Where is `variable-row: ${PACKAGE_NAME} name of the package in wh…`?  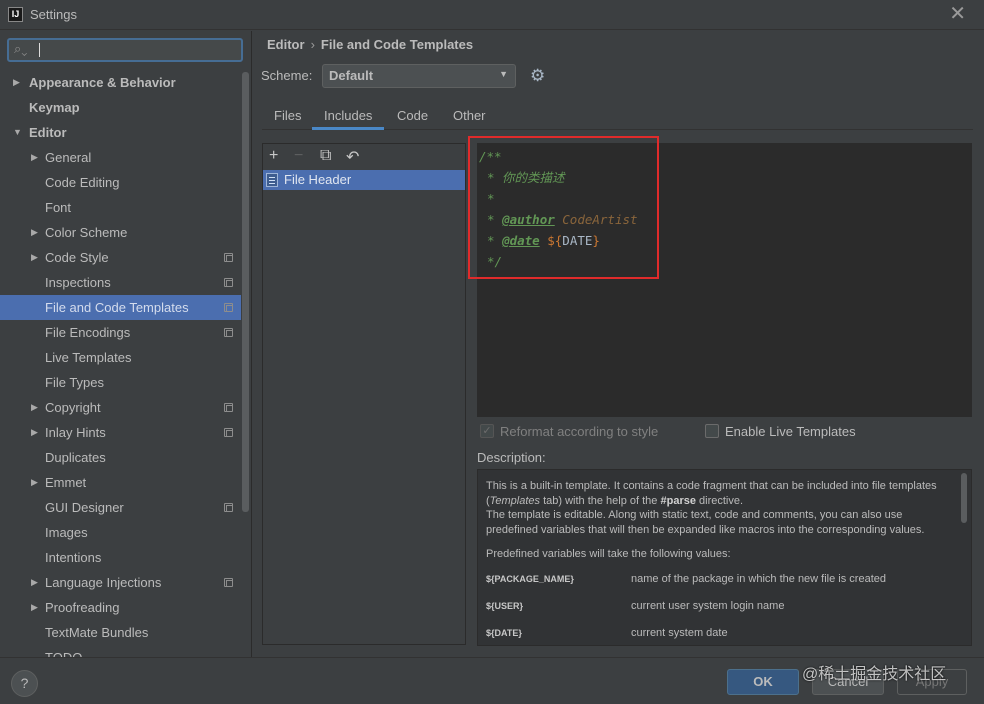 variable-row: ${PACKAGE_NAME} name of the package in wh… is located at coordinates (713, 585).